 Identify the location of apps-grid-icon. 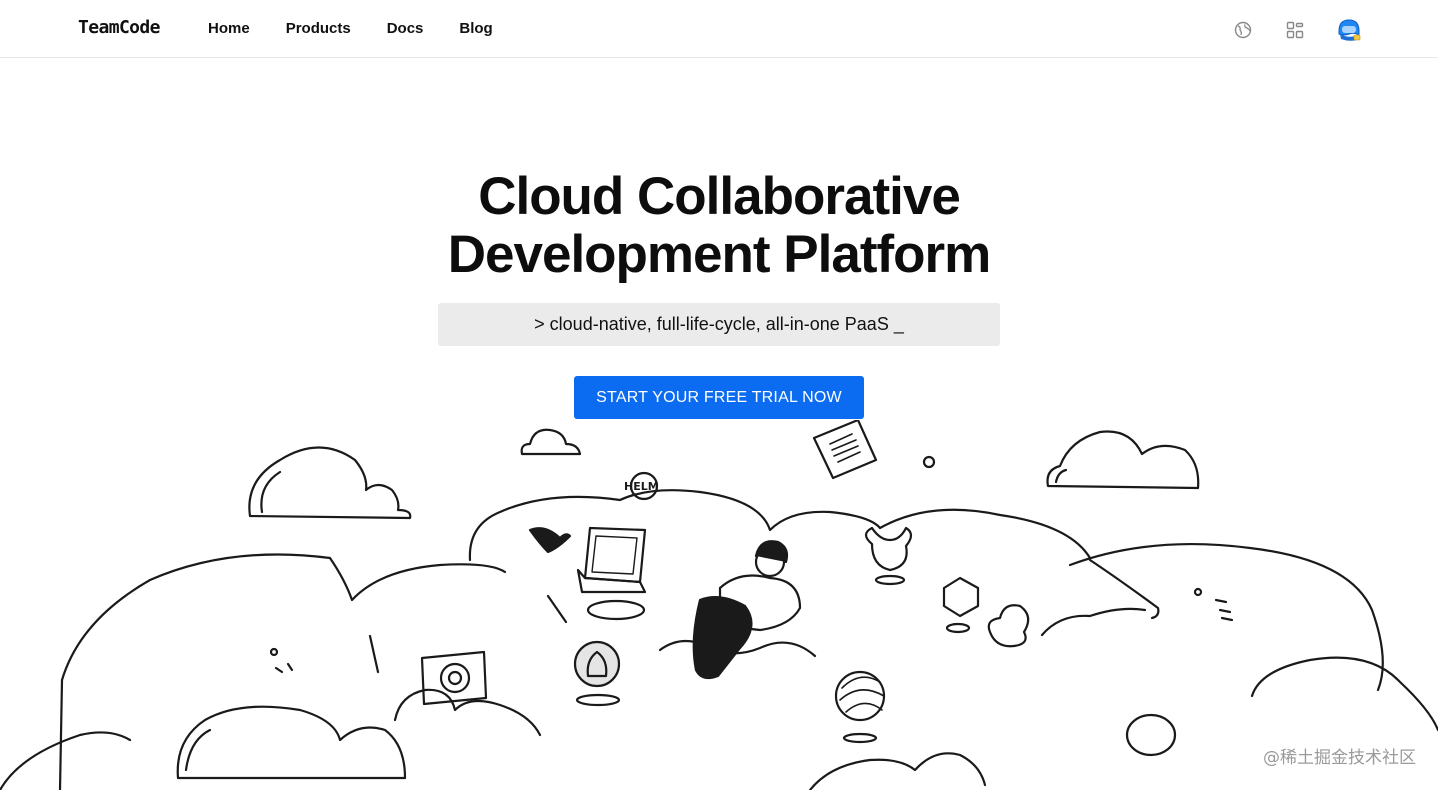
(1295, 30).